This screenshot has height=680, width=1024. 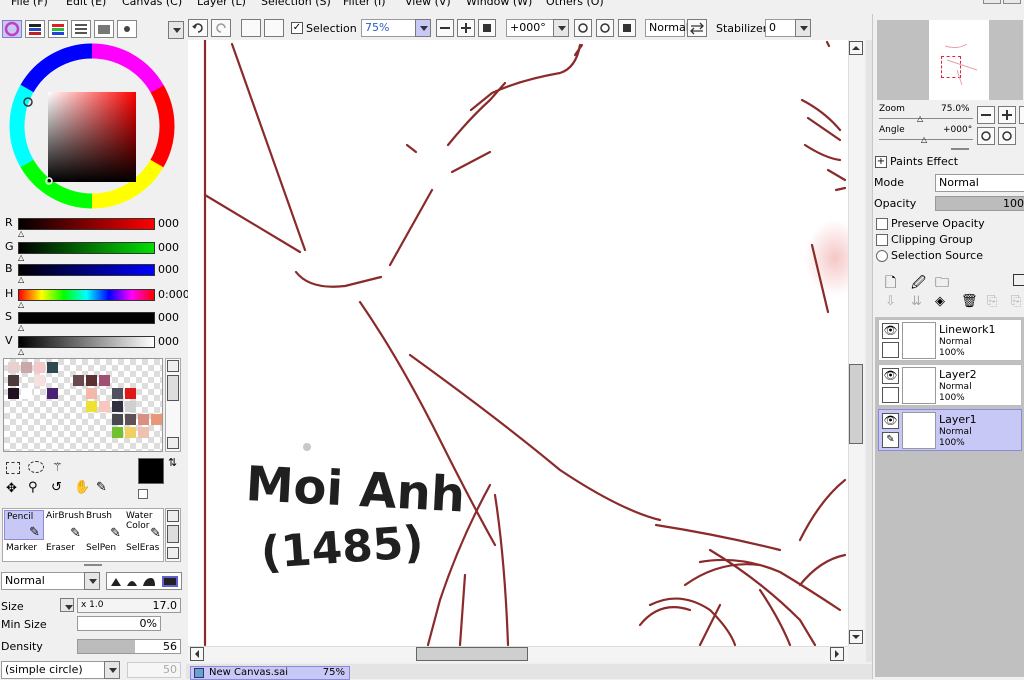 What do you see at coordinates (531, 28) in the screenshot?
I see `angle-field: +000°` at bounding box center [531, 28].